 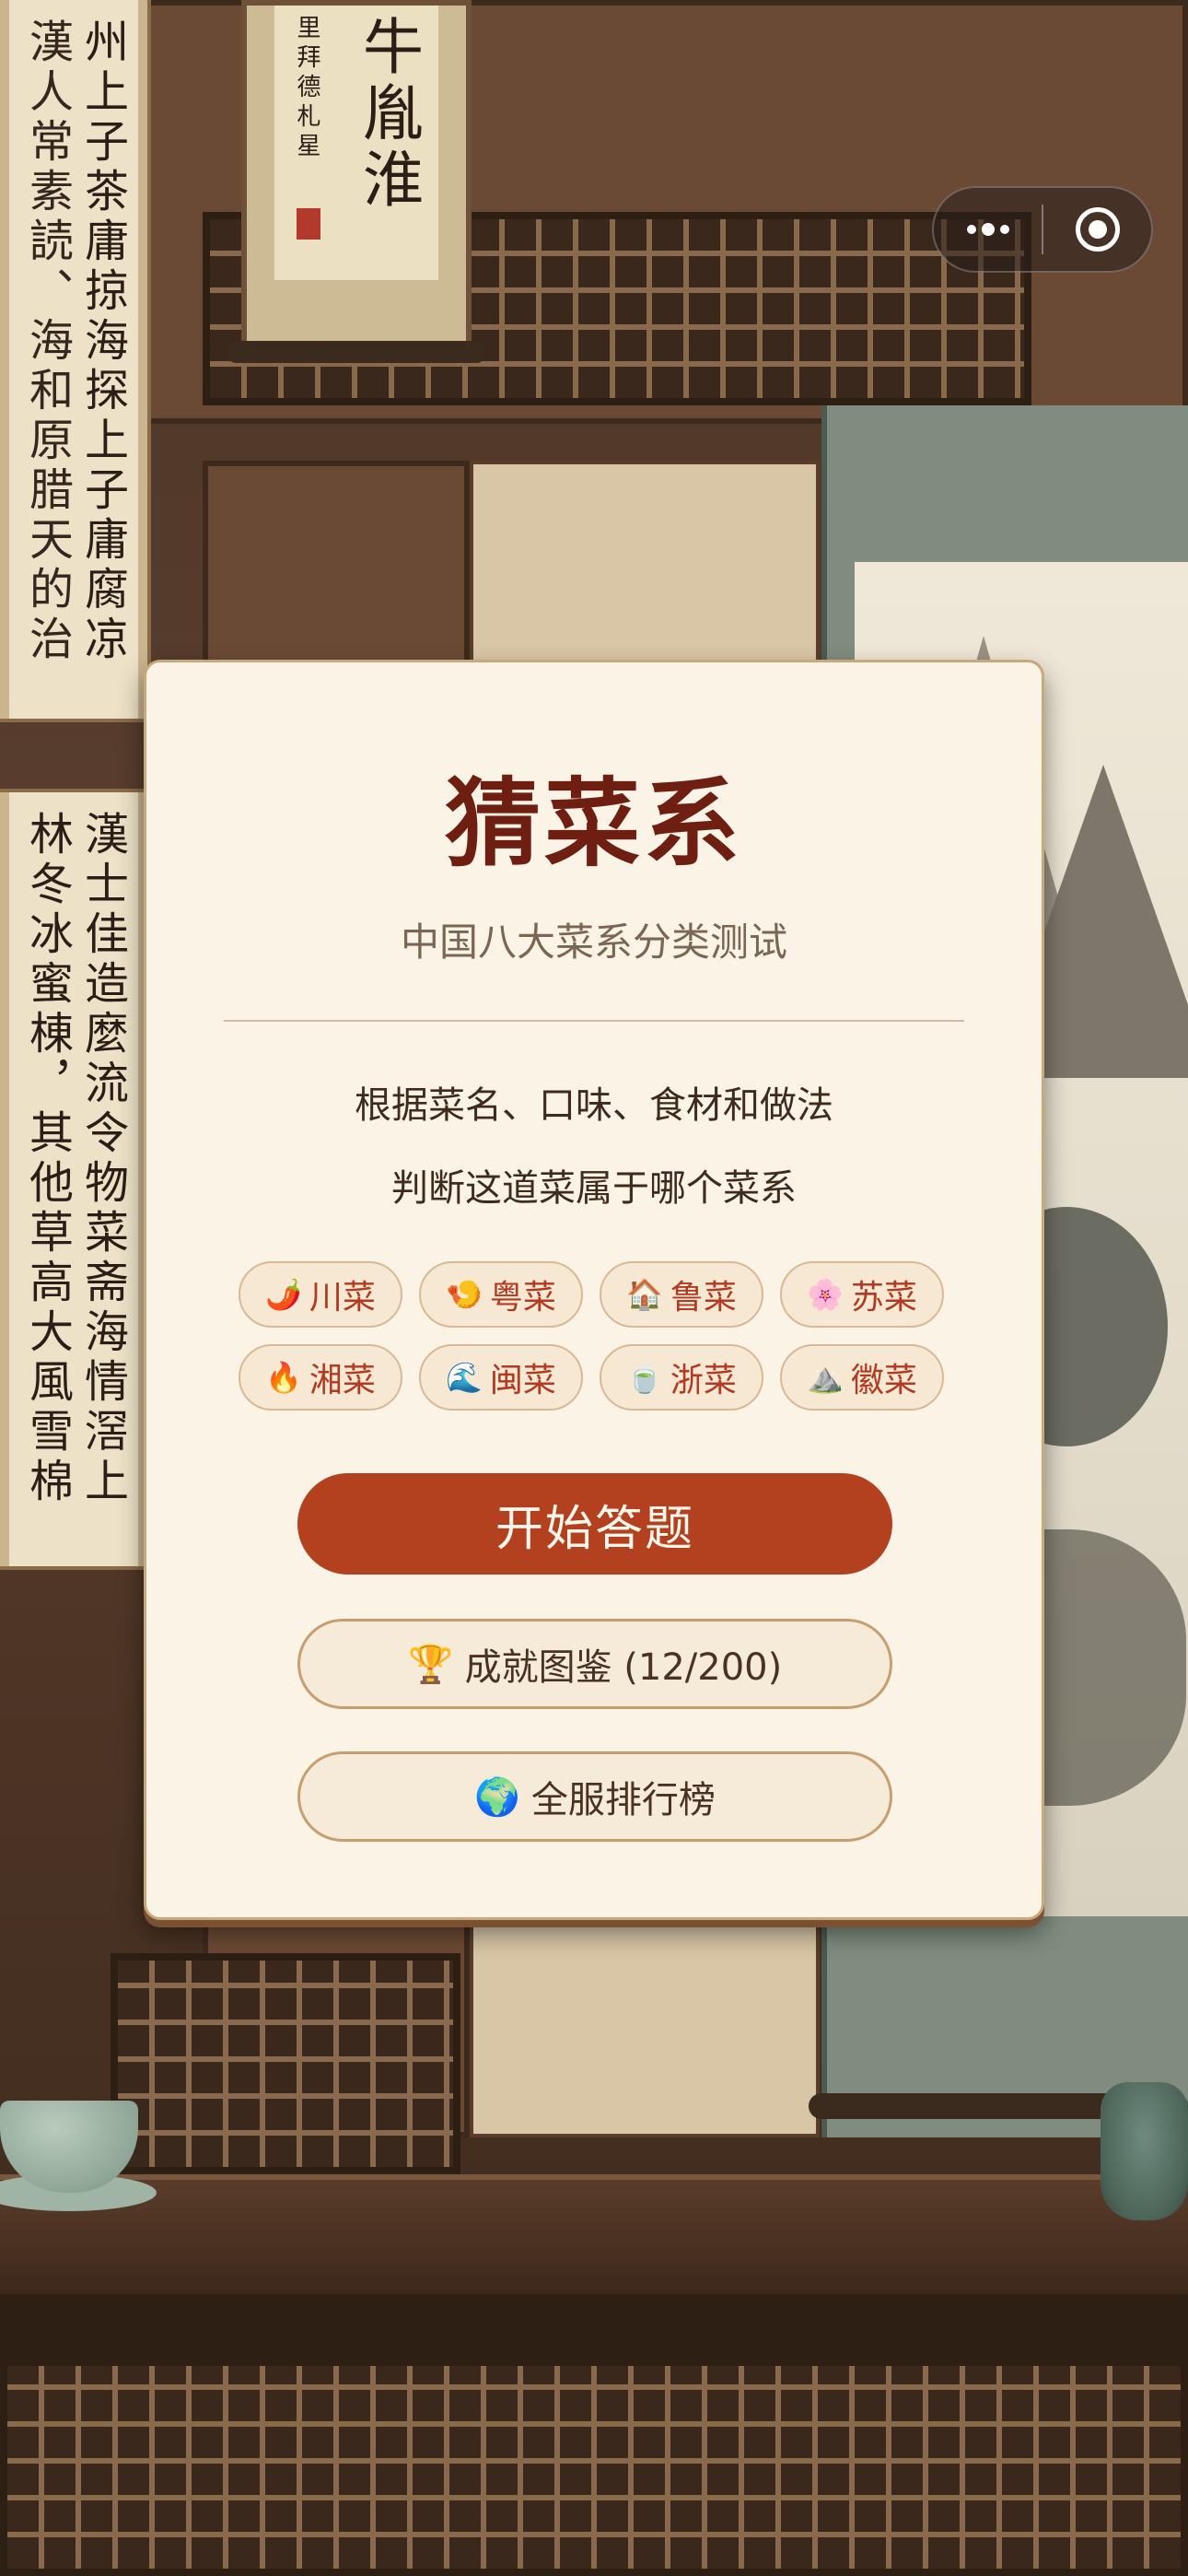 I want to click on cuisine-tag-label: 鲁菜, so click(x=703, y=1298).